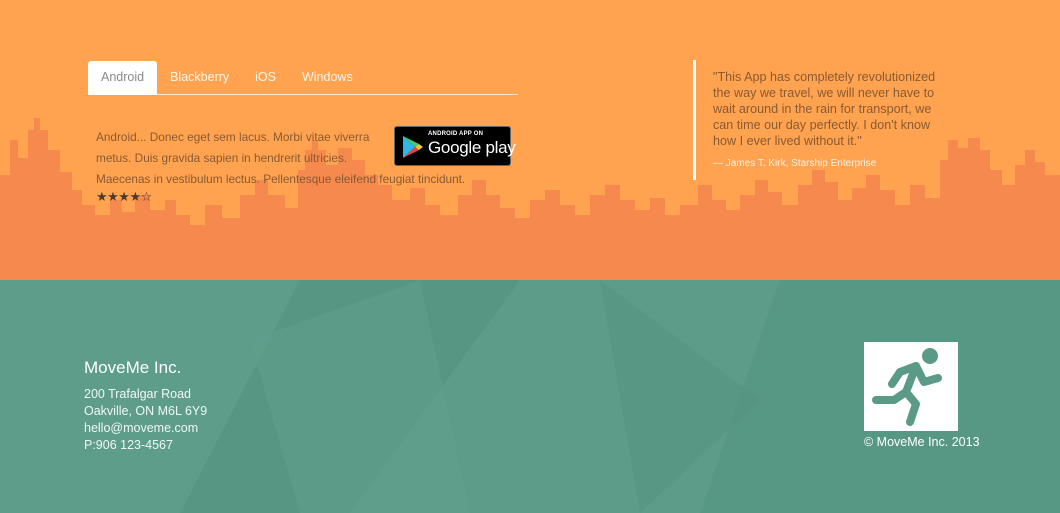 This screenshot has width=1060, height=513. What do you see at coordinates (265, 77) in the screenshot?
I see `tab-ios: iOS` at bounding box center [265, 77].